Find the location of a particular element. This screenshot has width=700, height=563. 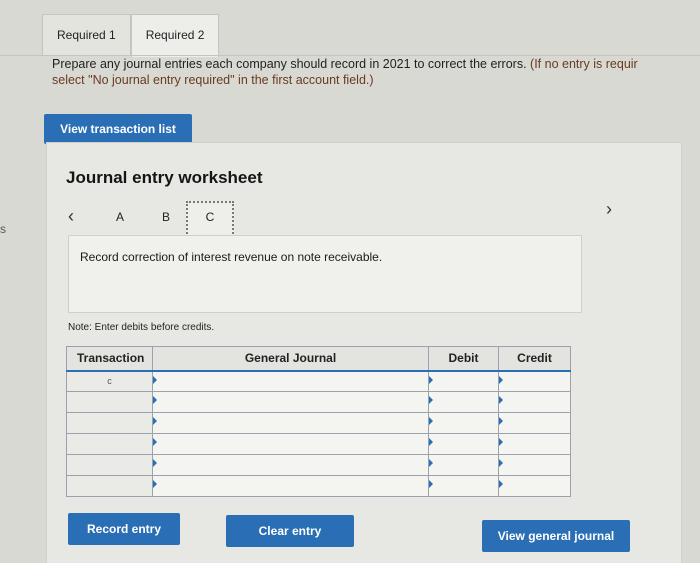

tab-bar: Required 1 Required 2 is located at coordinates (131, 35).